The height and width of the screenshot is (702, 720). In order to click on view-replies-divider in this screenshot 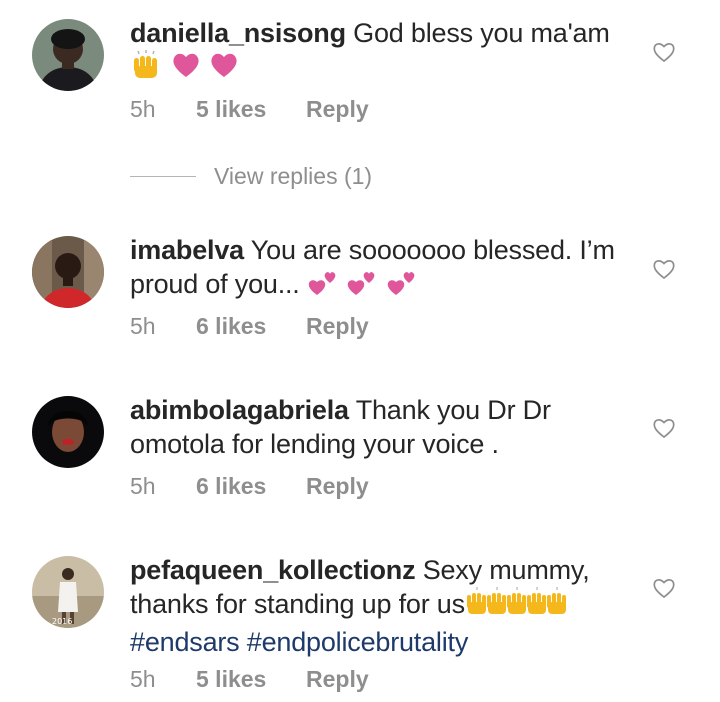, I will do `click(163, 176)`.